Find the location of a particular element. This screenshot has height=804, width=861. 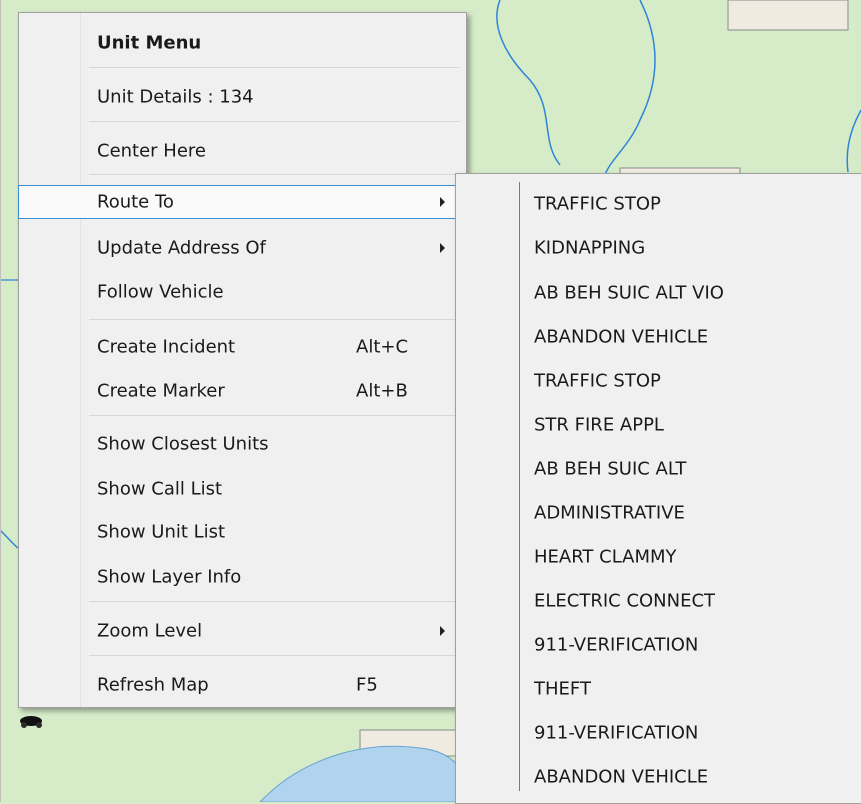

submenu-item: AB BEH SUIC ALT VIO is located at coordinates (658, 293).